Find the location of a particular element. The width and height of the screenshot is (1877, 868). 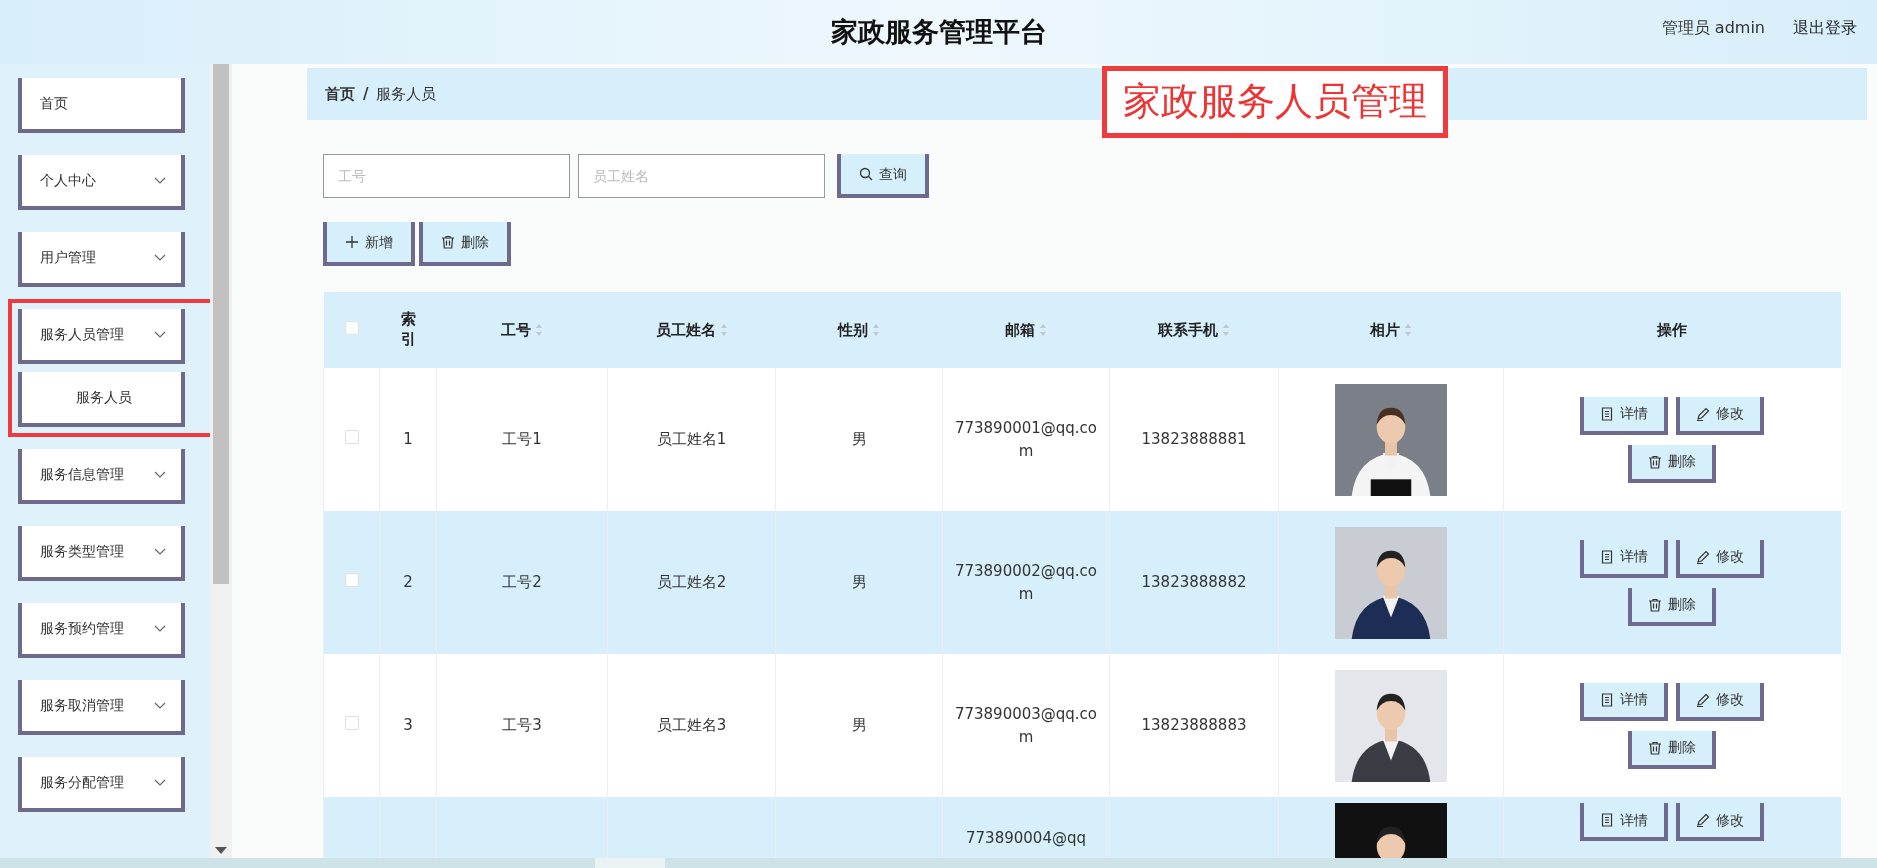

table-cell: 773890001@qq.com is located at coordinates (1026, 439).